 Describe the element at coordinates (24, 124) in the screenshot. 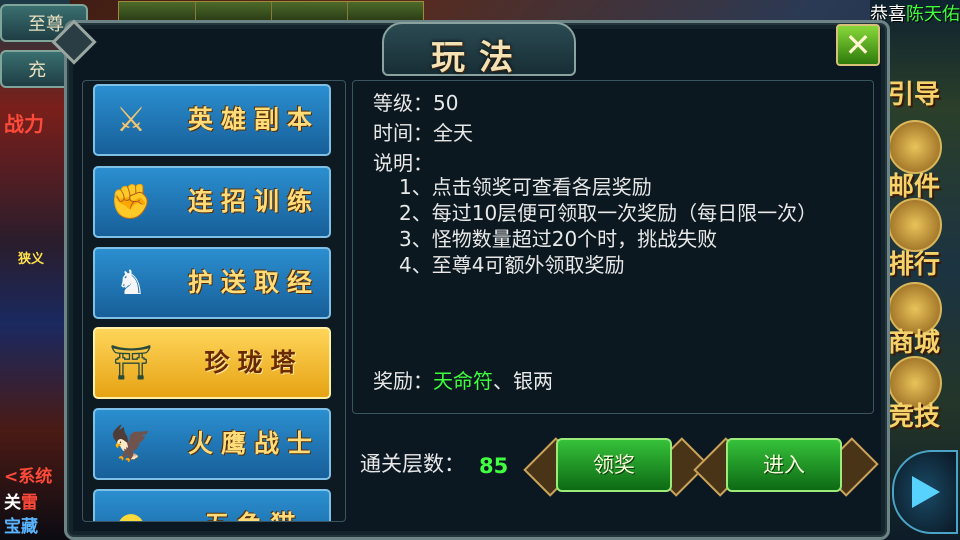

I see `combat-power-label: 战力` at that location.